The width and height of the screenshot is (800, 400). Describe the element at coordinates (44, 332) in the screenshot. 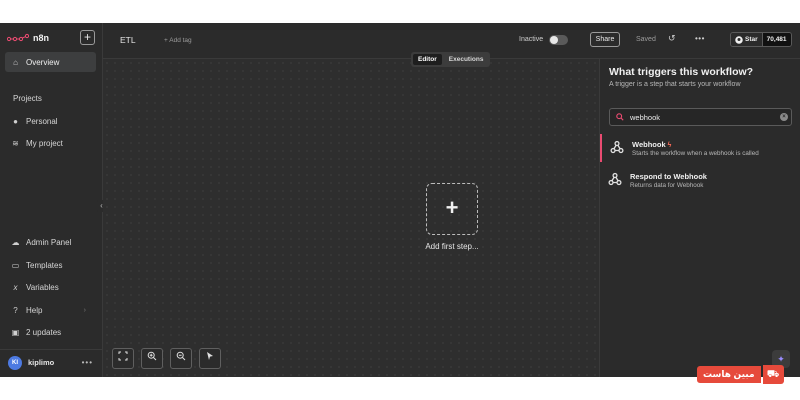

I see `sidebar-item-label: 2 updates` at that location.